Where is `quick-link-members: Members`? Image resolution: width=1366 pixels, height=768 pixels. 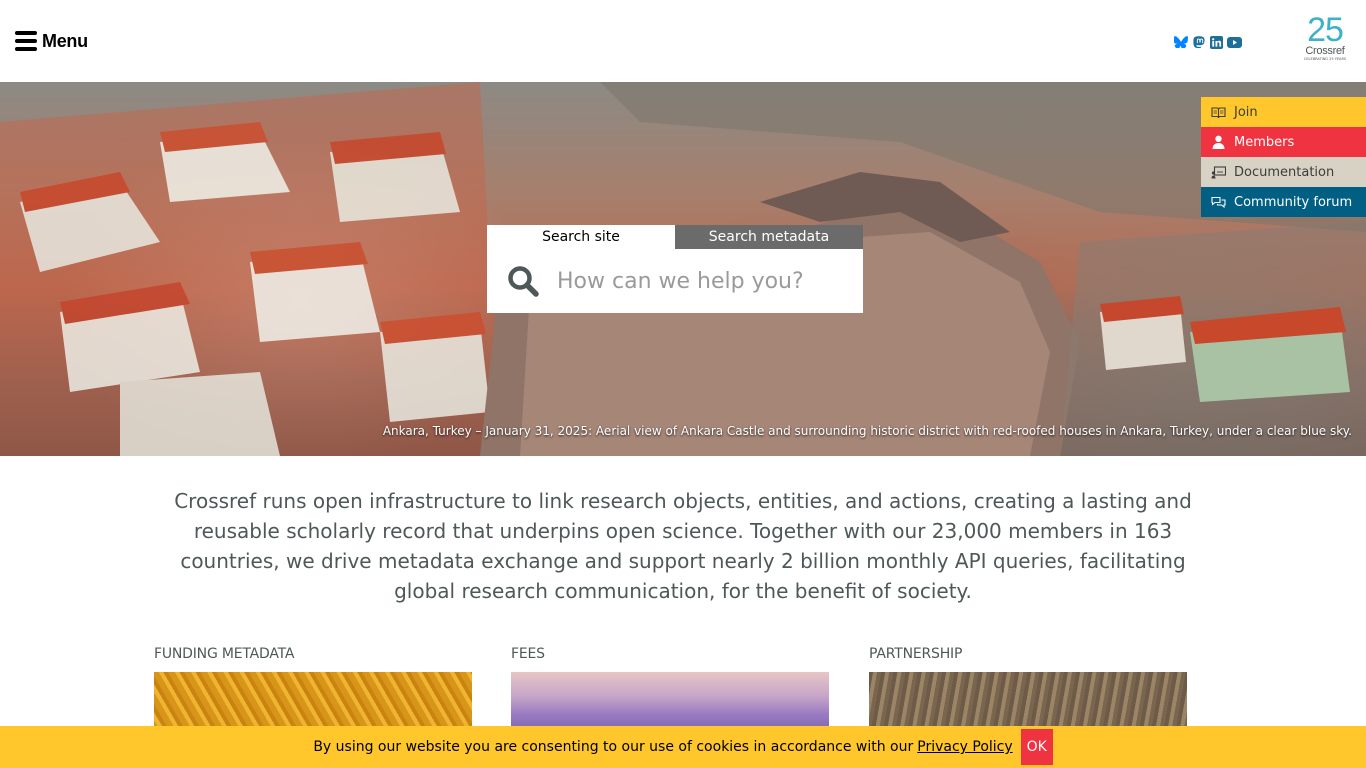
quick-link-members: Members is located at coordinates (1283, 142).